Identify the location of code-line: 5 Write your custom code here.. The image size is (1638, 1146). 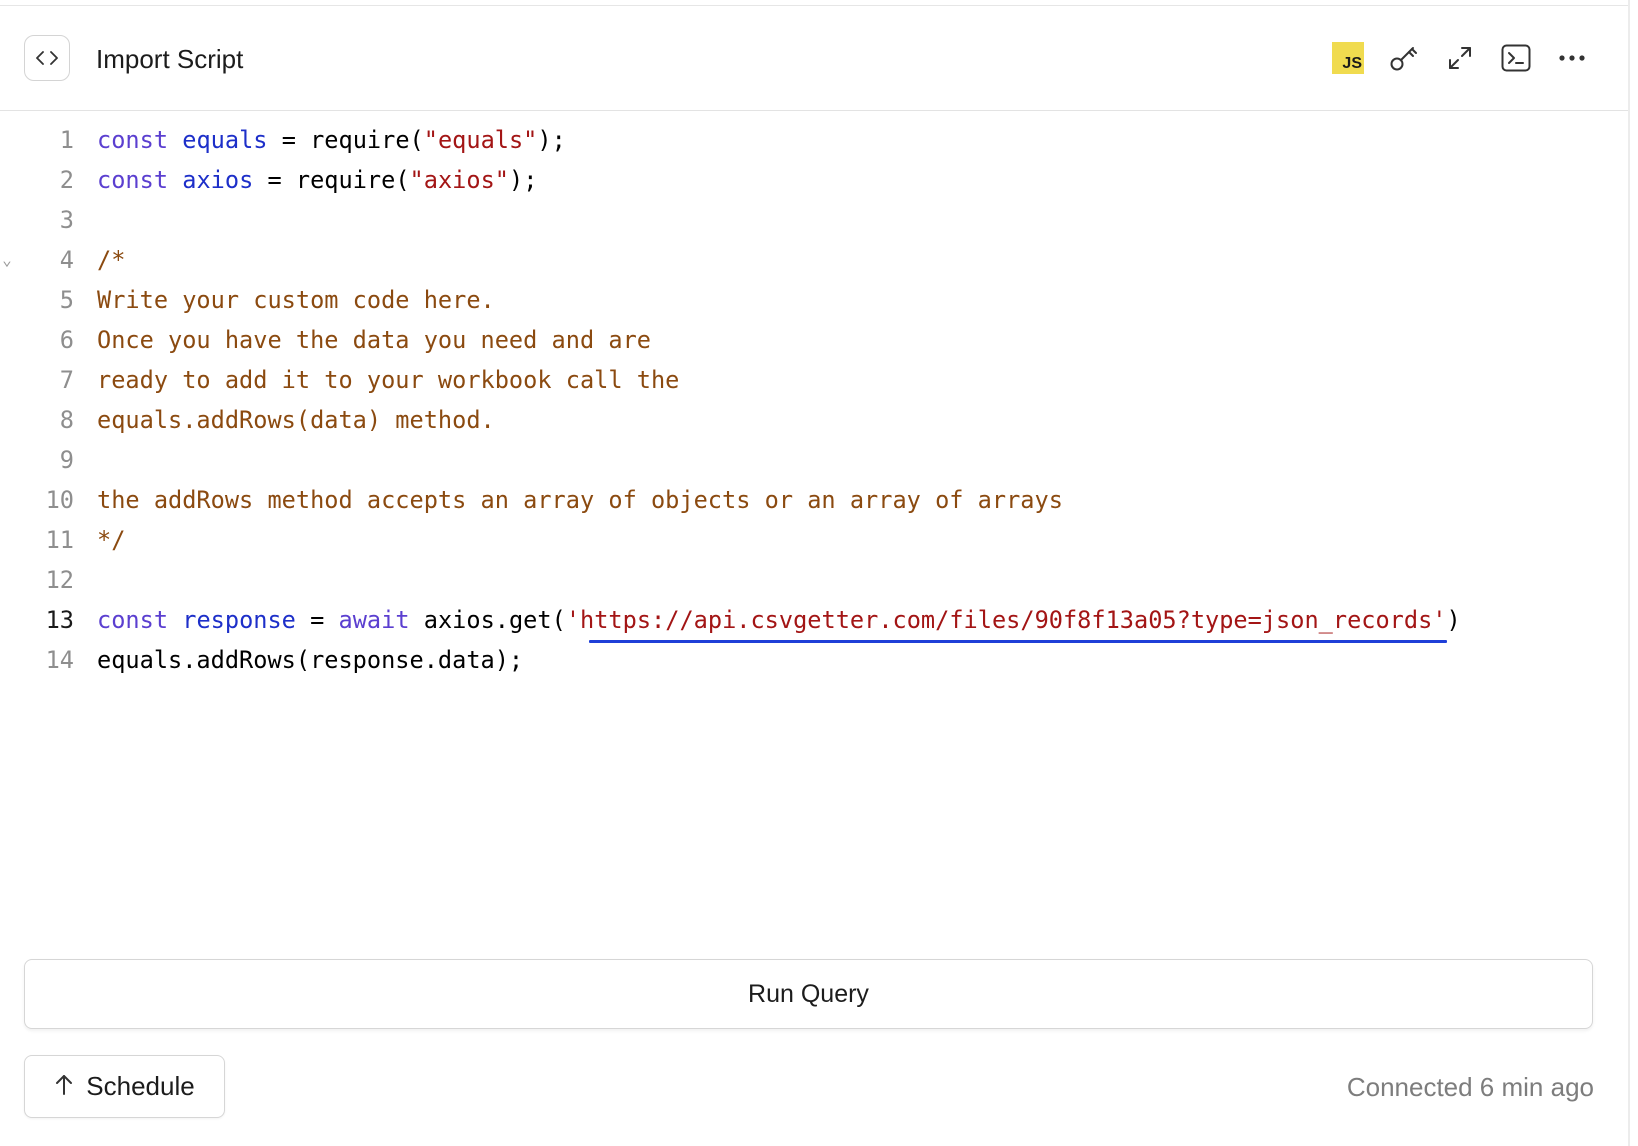
(814, 300).